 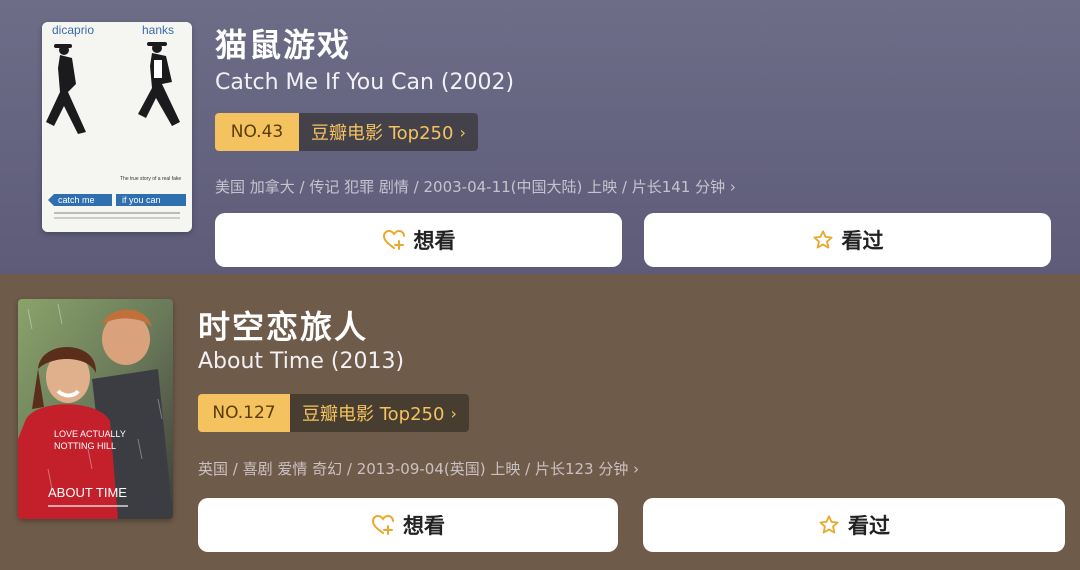 What do you see at coordinates (158, 30) in the screenshot?
I see `poster-actor-right: hanks` at bounding box center [158, 30].